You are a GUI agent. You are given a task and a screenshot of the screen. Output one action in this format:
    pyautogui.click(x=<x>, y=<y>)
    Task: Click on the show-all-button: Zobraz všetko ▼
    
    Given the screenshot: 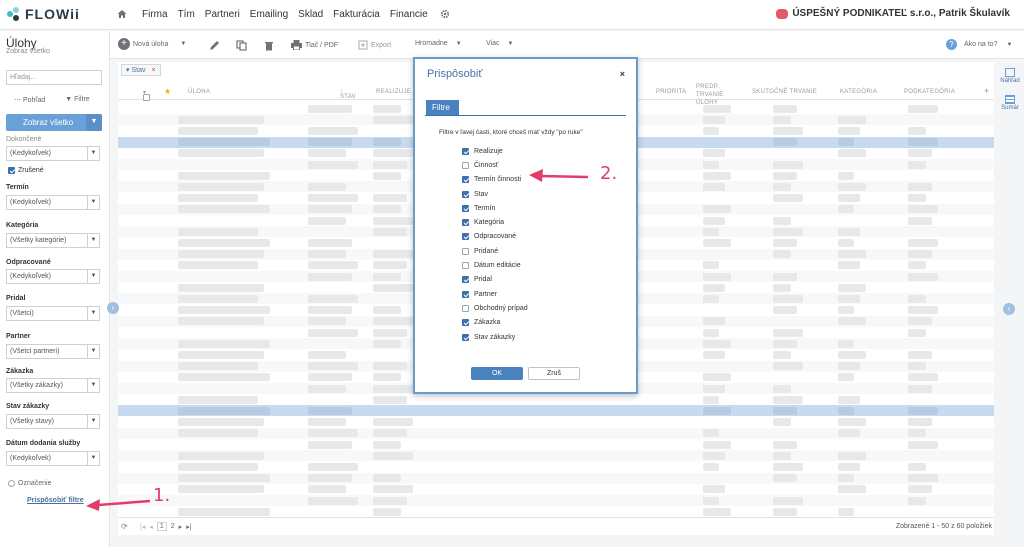 What is the action you would take?
    pyautogui.click(x=54, y=122)
    